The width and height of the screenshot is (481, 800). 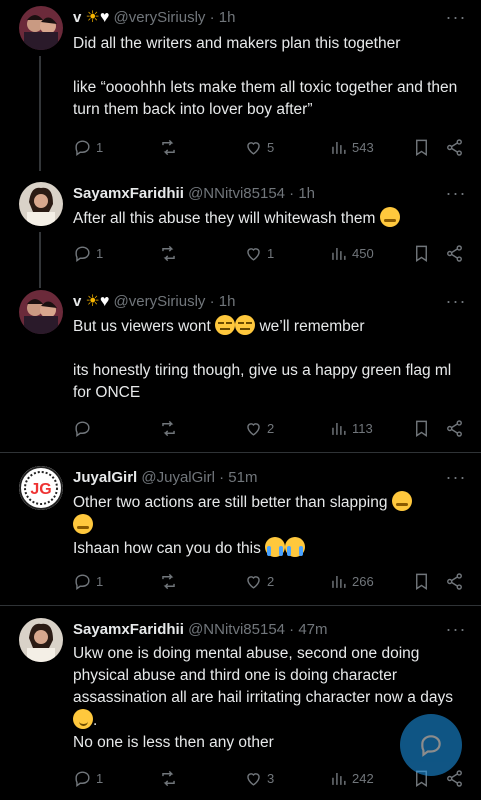 I want to click on face-exhaling-emoji-icon, so click(x=83, y=524).